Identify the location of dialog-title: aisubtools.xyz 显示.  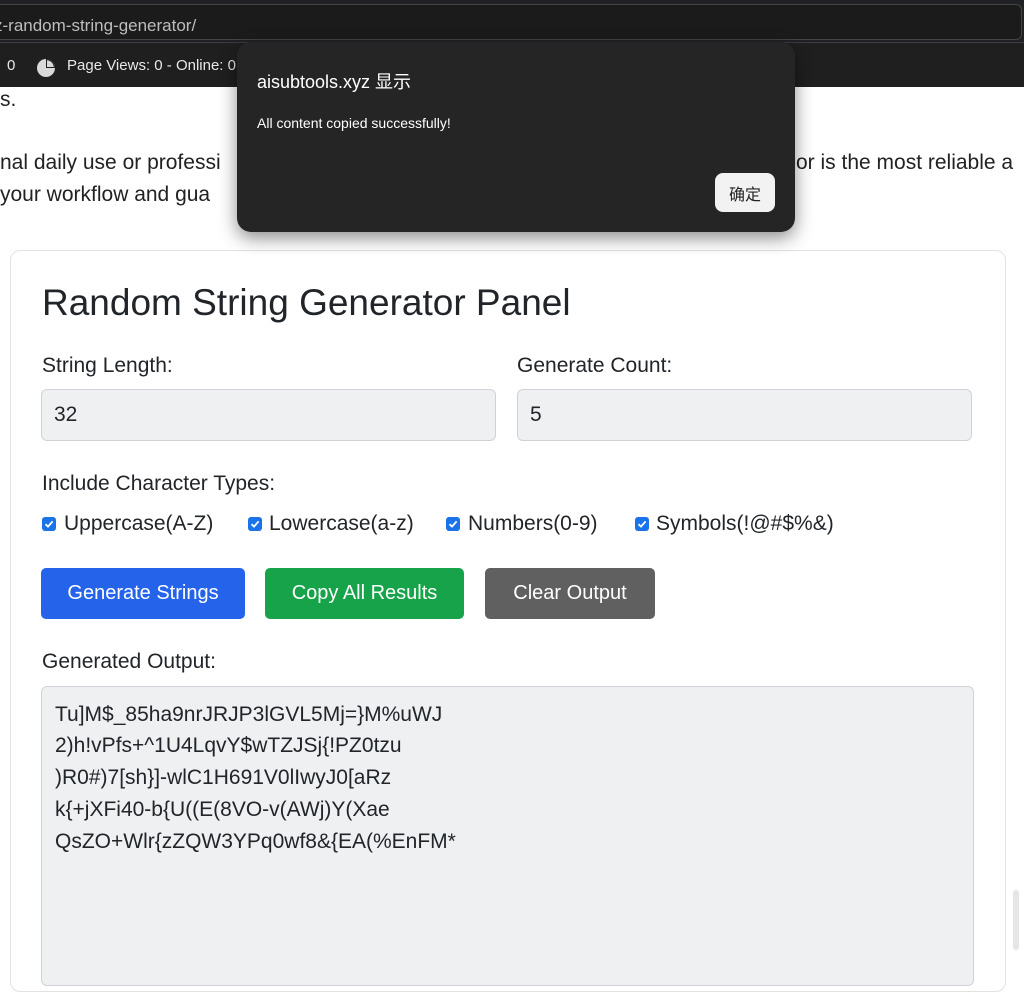
(334, 82).